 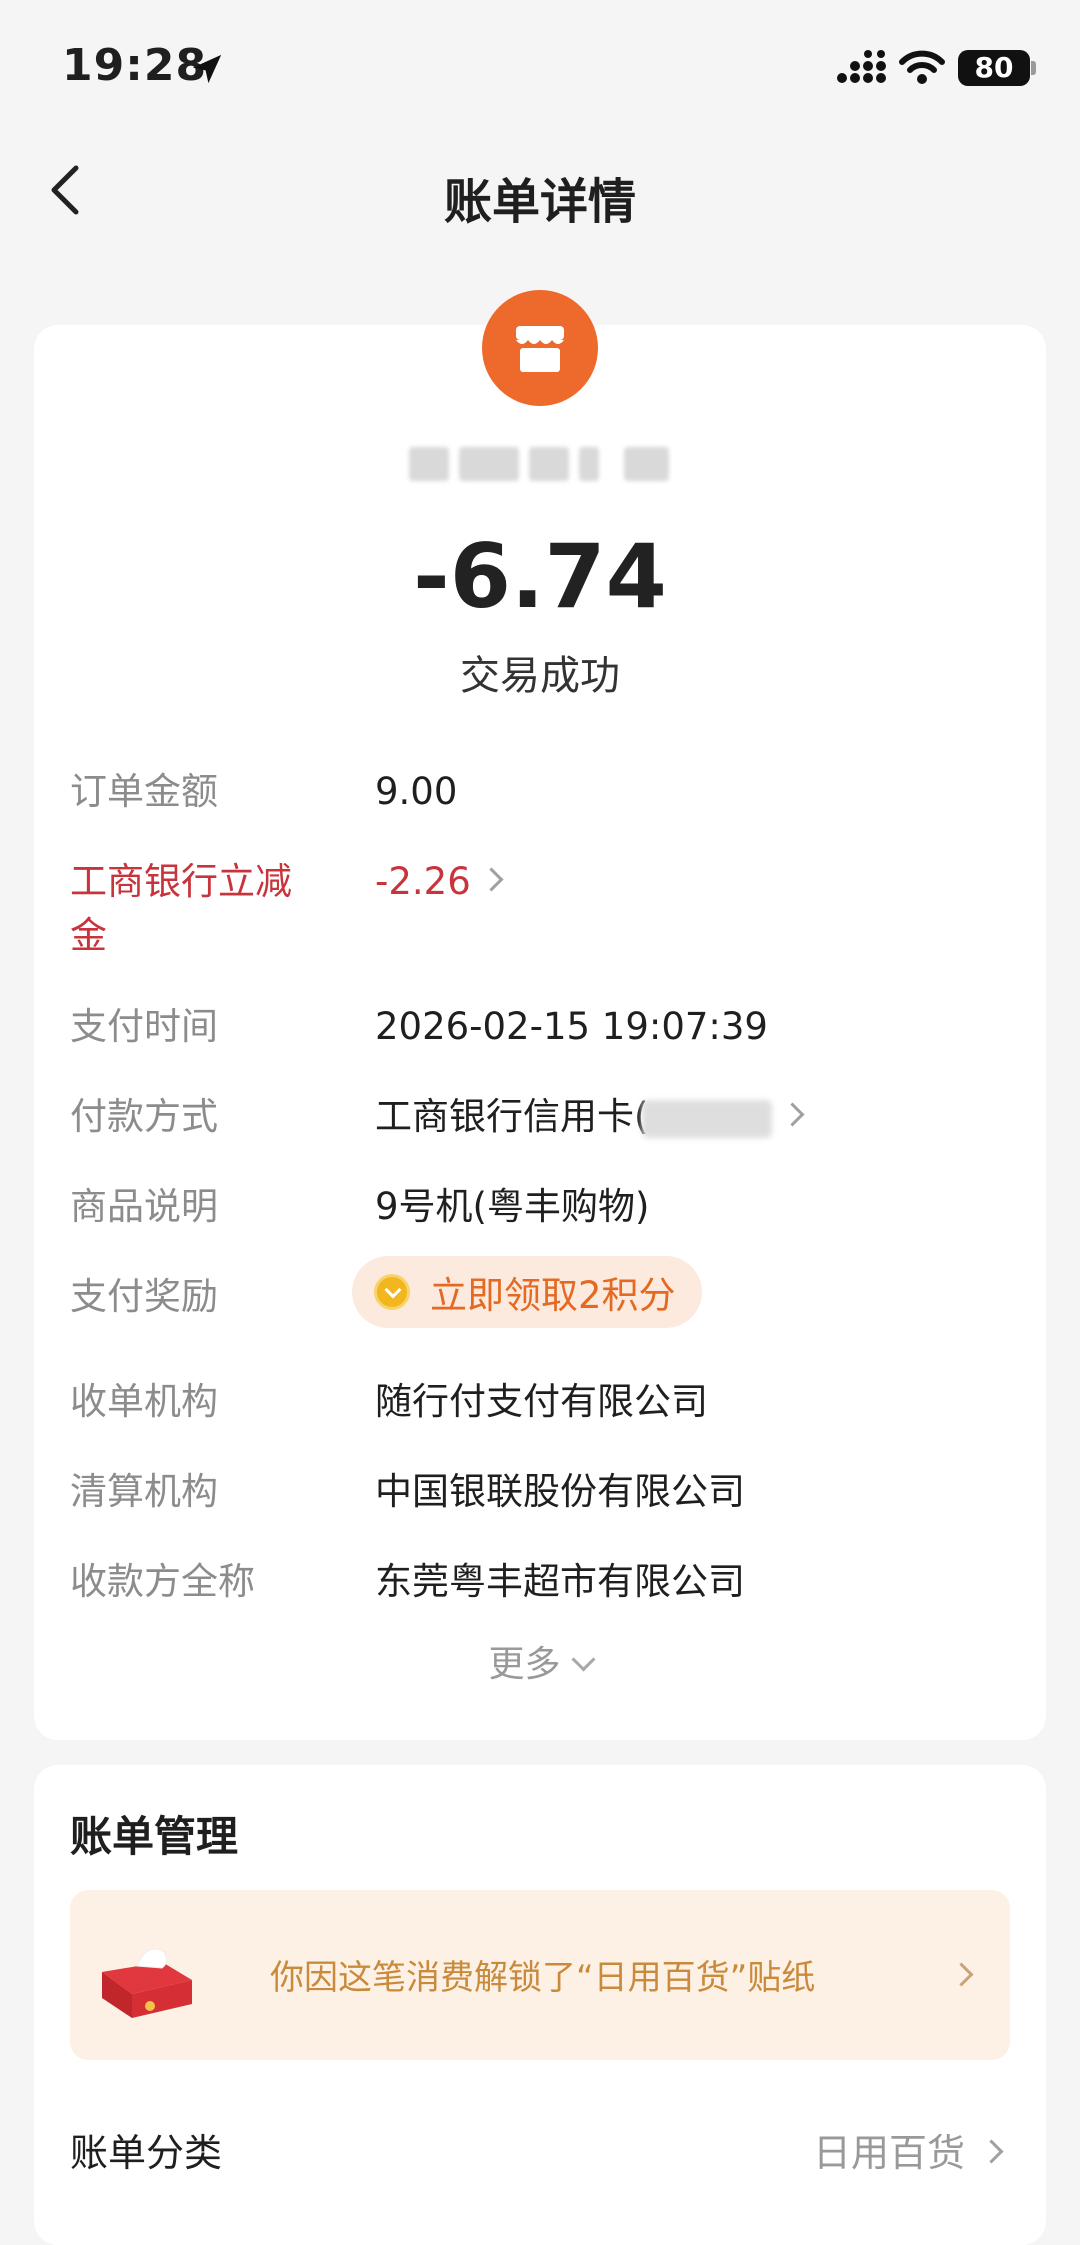 What do you see at coordinates (994, 68) in the screenshot?
I see `battery-indicator: 80` at bounding box center [994, 68].